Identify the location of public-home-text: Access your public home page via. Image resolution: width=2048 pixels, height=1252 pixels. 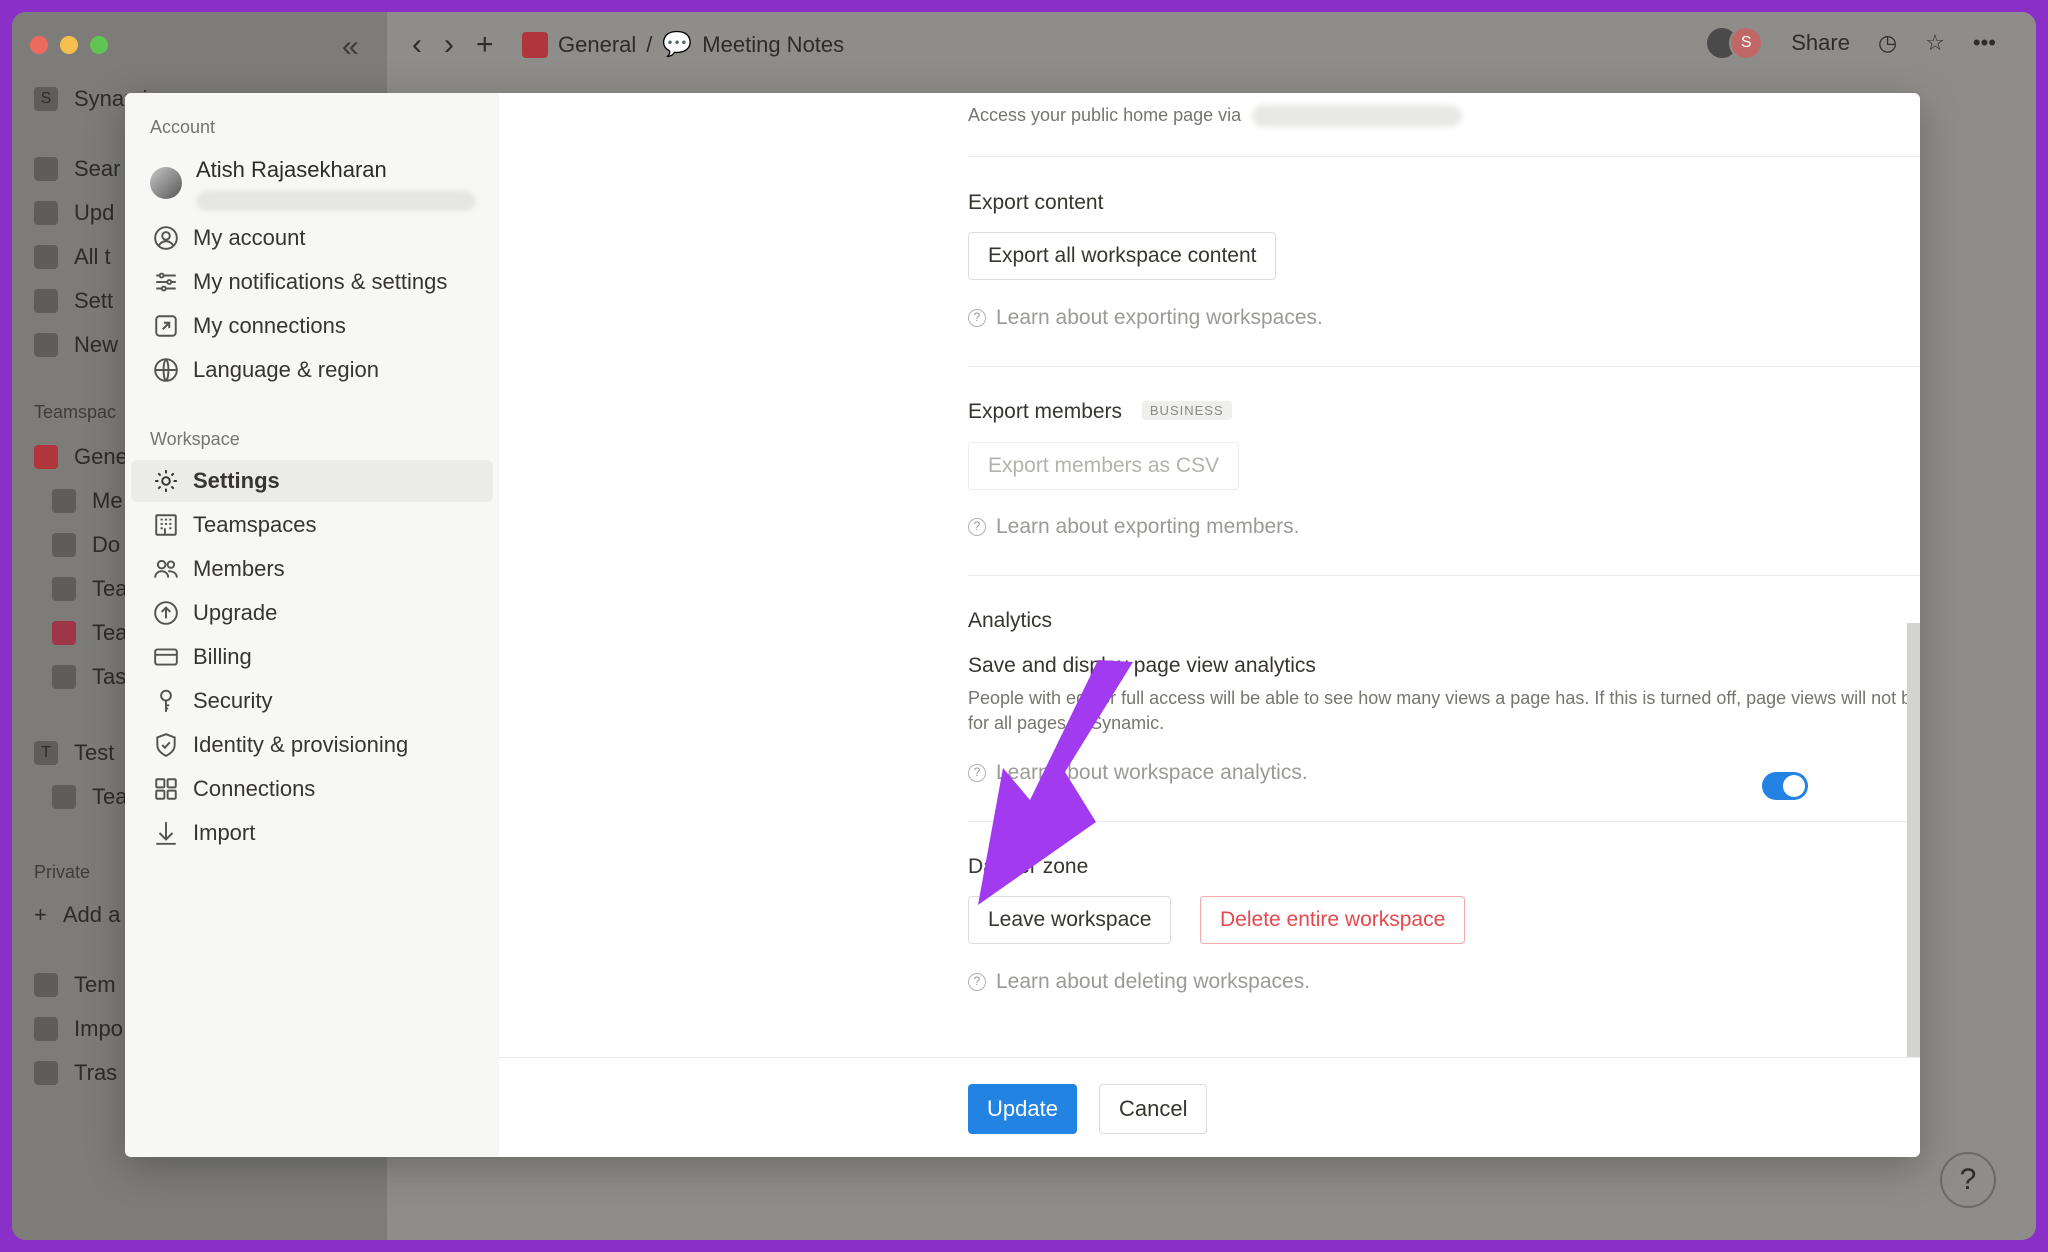
(1215, 116).